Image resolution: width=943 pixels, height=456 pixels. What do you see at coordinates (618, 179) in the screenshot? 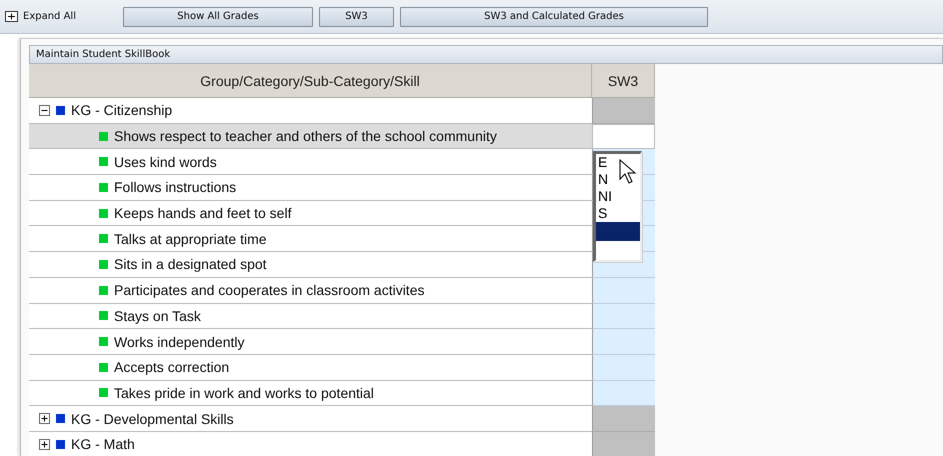
I see `grade-option: N` at bounding box center [618, 179].